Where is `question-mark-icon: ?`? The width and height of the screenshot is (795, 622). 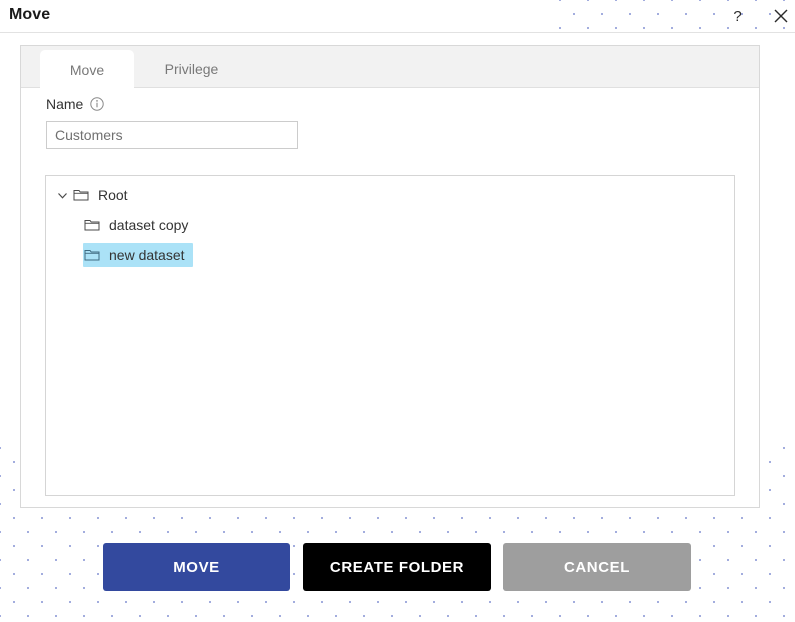
question-mark-icon: ? is located at coordinates (737, 16).